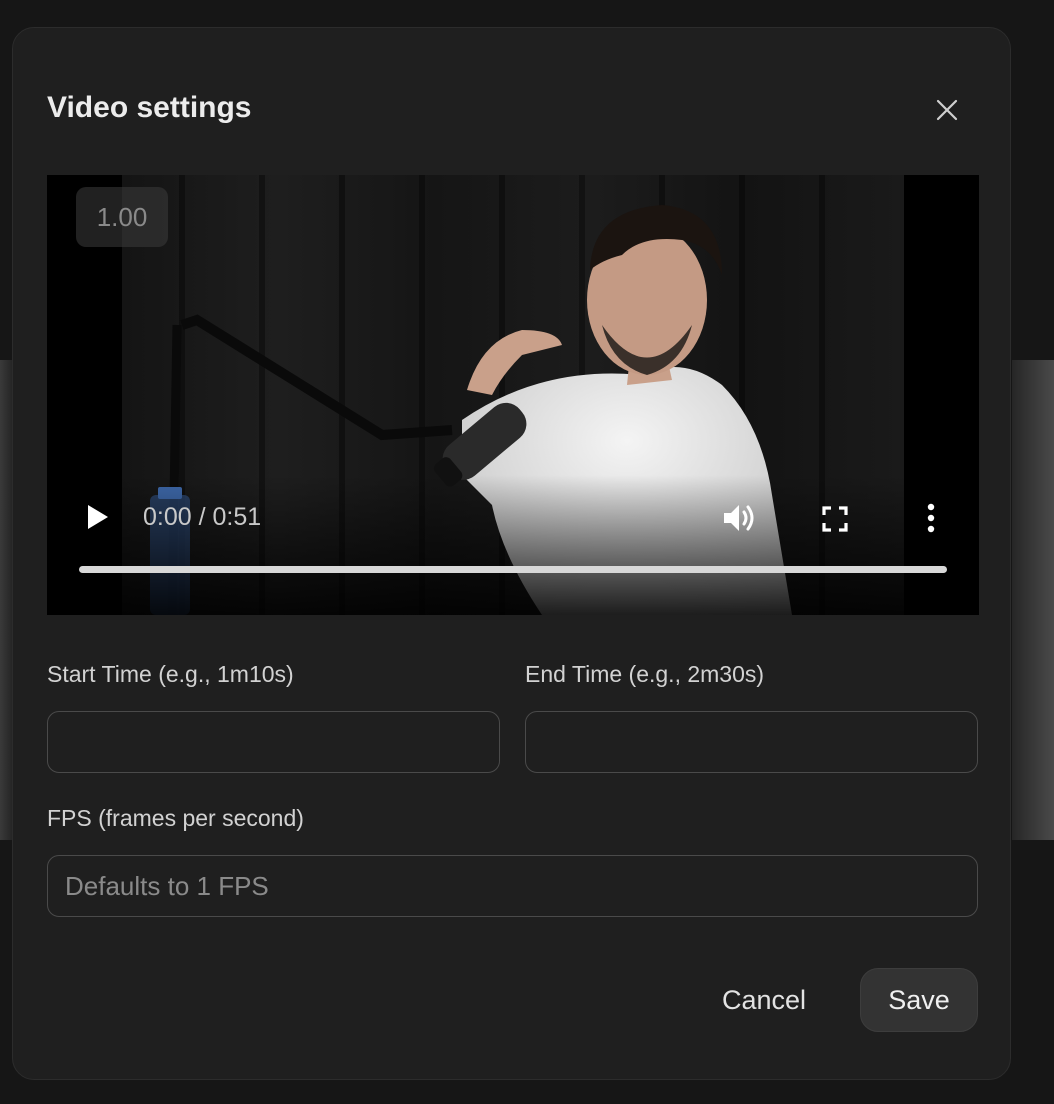  What do you see at coordinates (175, 818) in the screenshot?
I see `fps-label: FPS (frames per second)` at bounding box center [175, 818].